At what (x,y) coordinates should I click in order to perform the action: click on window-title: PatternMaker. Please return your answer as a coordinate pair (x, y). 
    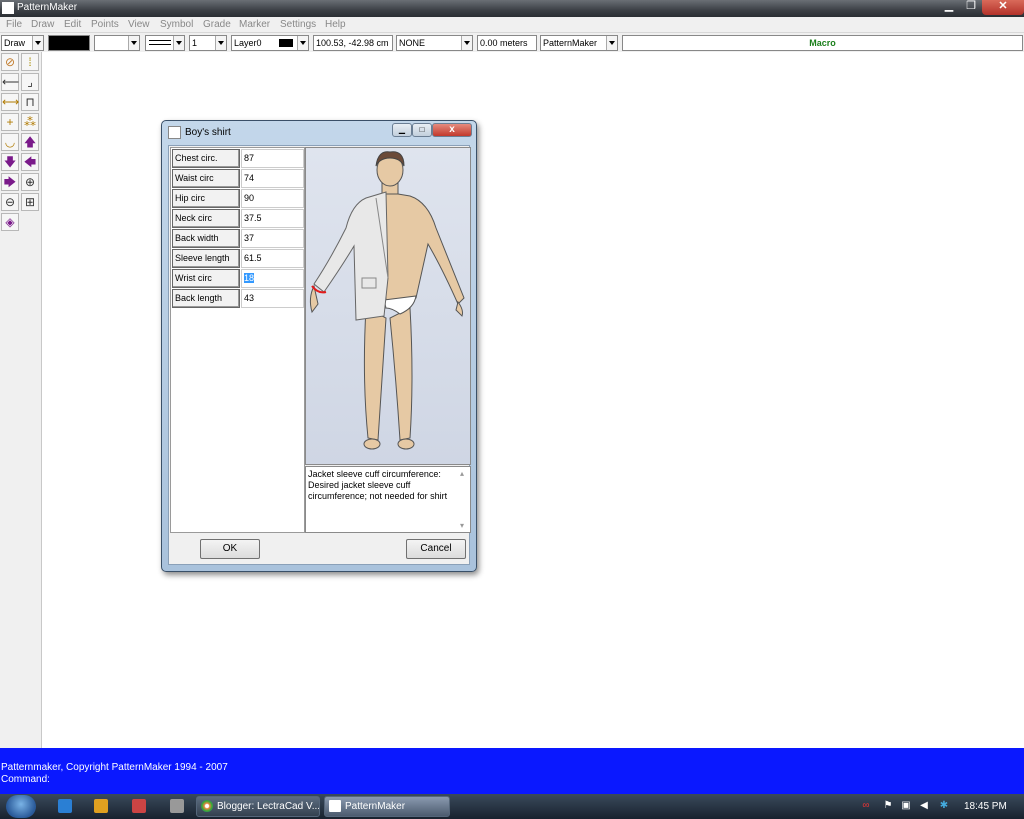
    Looking at the image, I should click on (47, 7).